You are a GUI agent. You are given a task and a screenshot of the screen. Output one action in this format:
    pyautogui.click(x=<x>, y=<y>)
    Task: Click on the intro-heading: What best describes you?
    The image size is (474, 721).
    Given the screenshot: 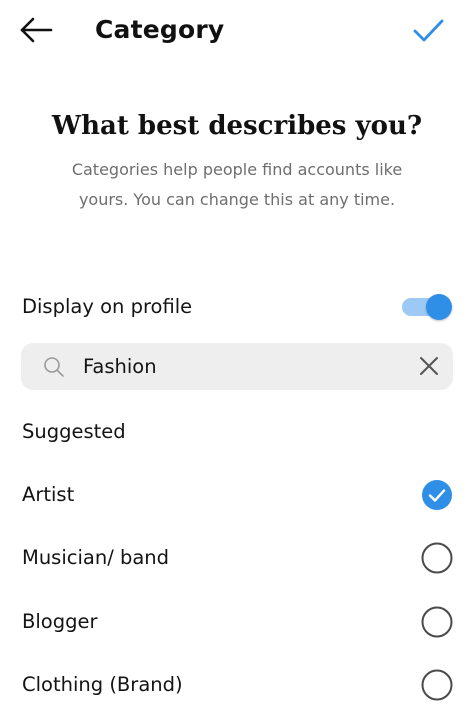 What is the action you would take?
    pyautogui.click(x=237, y=126)
    